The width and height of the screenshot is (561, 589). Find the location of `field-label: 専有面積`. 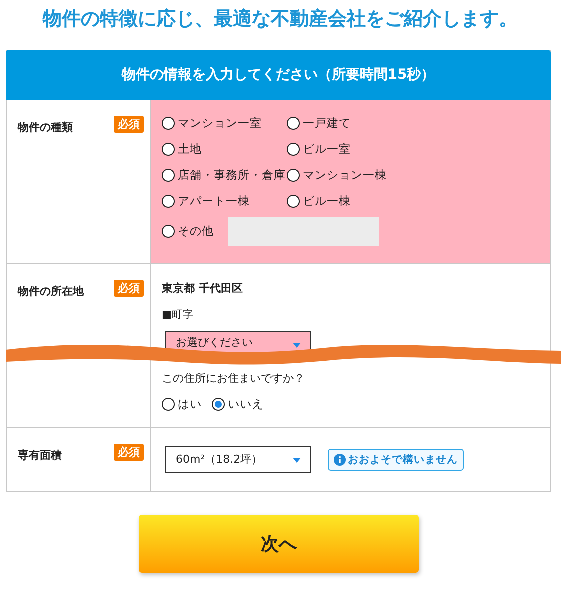

field-label: 専有面積 is located at coordinates (40, 455).